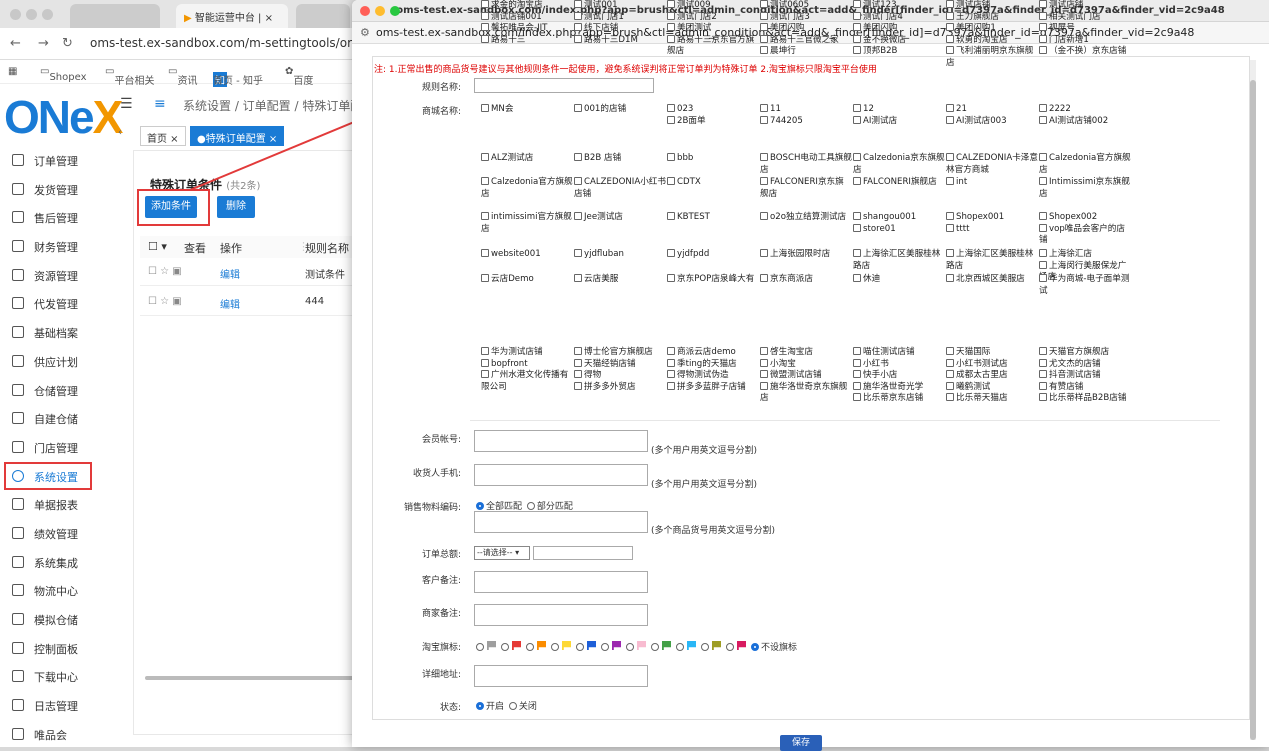  What do you see at coordinates (63, 74) in the screenshot?
I see `bookmark-shopex: ▭ Shopex` at bounding box center [63, 74].